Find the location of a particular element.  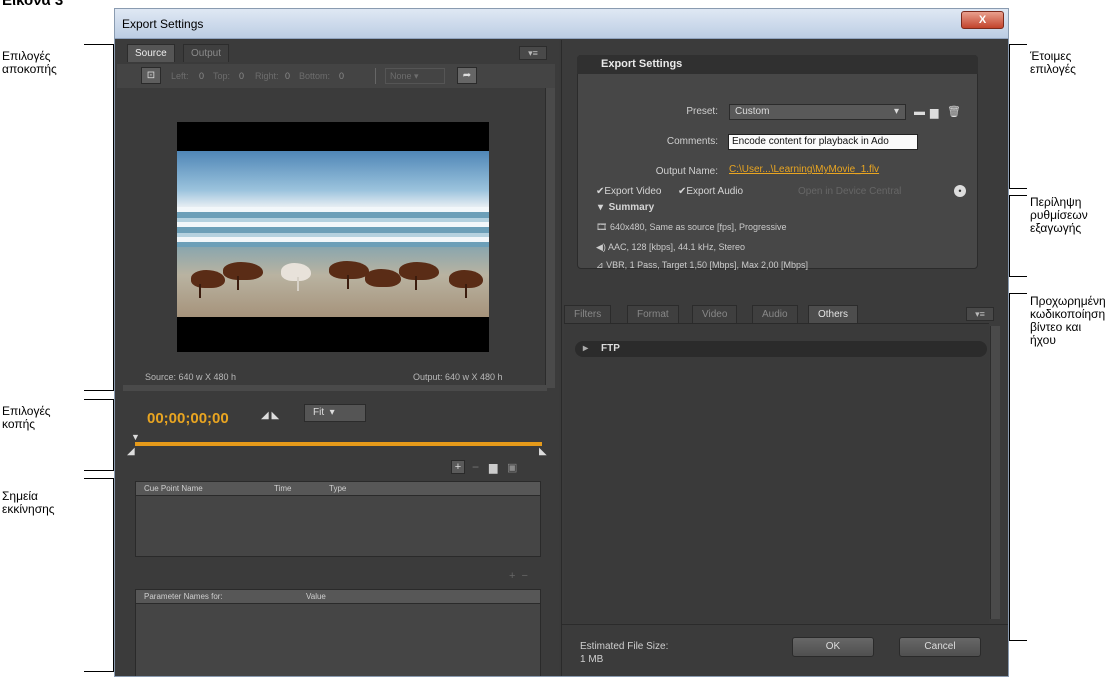

crop-top-value: 0 is located at coordinates (241, 76).